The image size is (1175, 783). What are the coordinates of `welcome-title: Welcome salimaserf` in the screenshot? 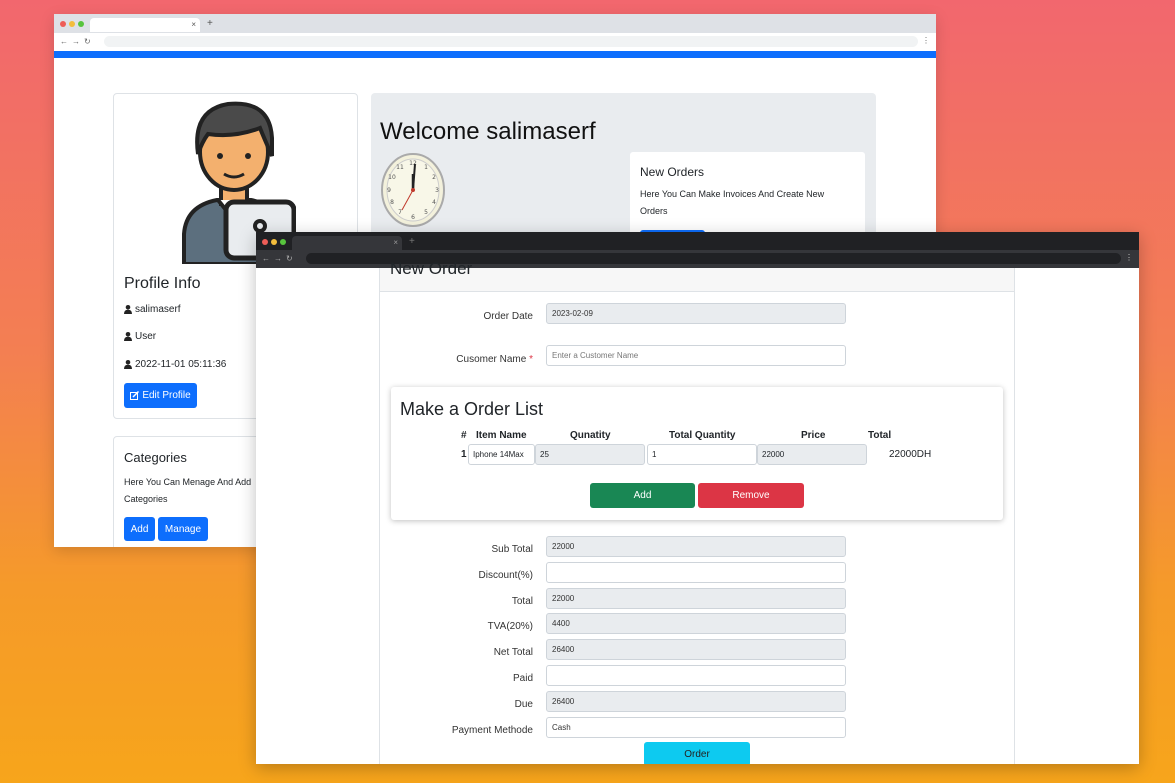 It's located at (488, 131).